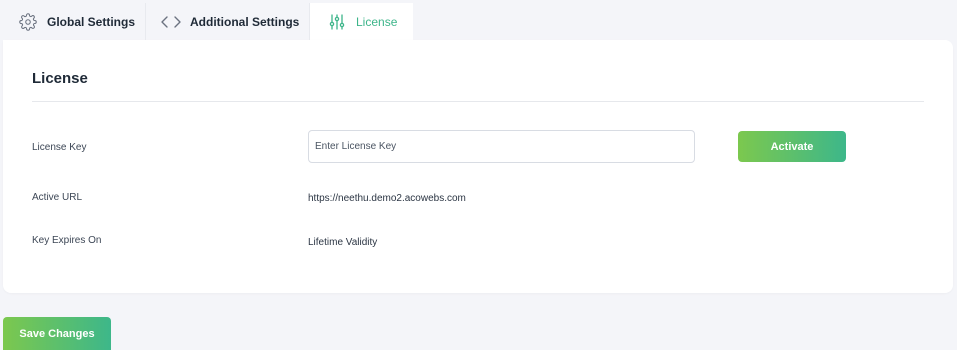 This screenshot has width=957, height=350. I want to click on tab-additional-settings: Additional Settings, so click(228, 21).